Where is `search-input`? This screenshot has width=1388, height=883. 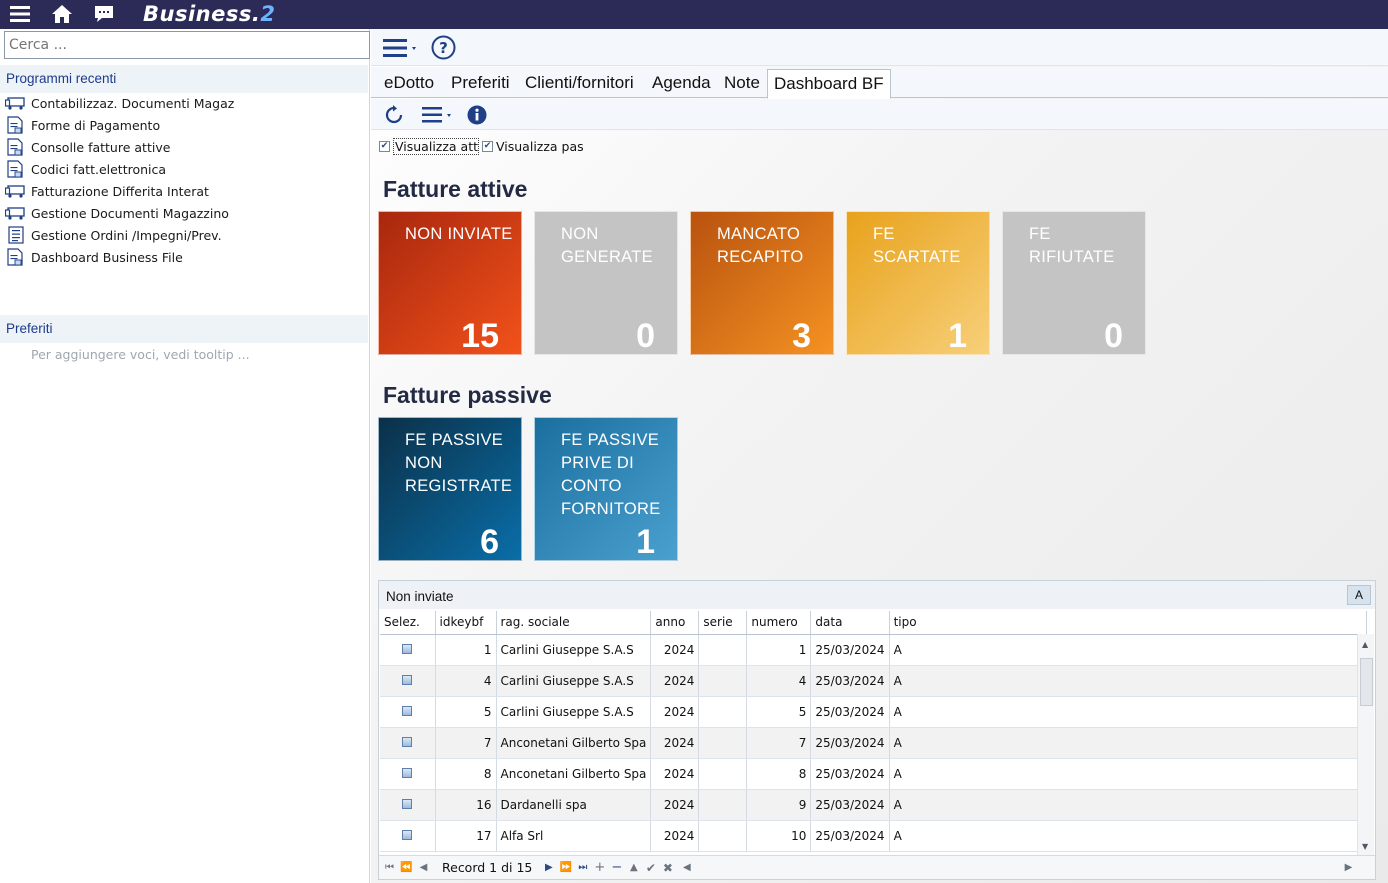 search-input is located at coordinates (187, 45).